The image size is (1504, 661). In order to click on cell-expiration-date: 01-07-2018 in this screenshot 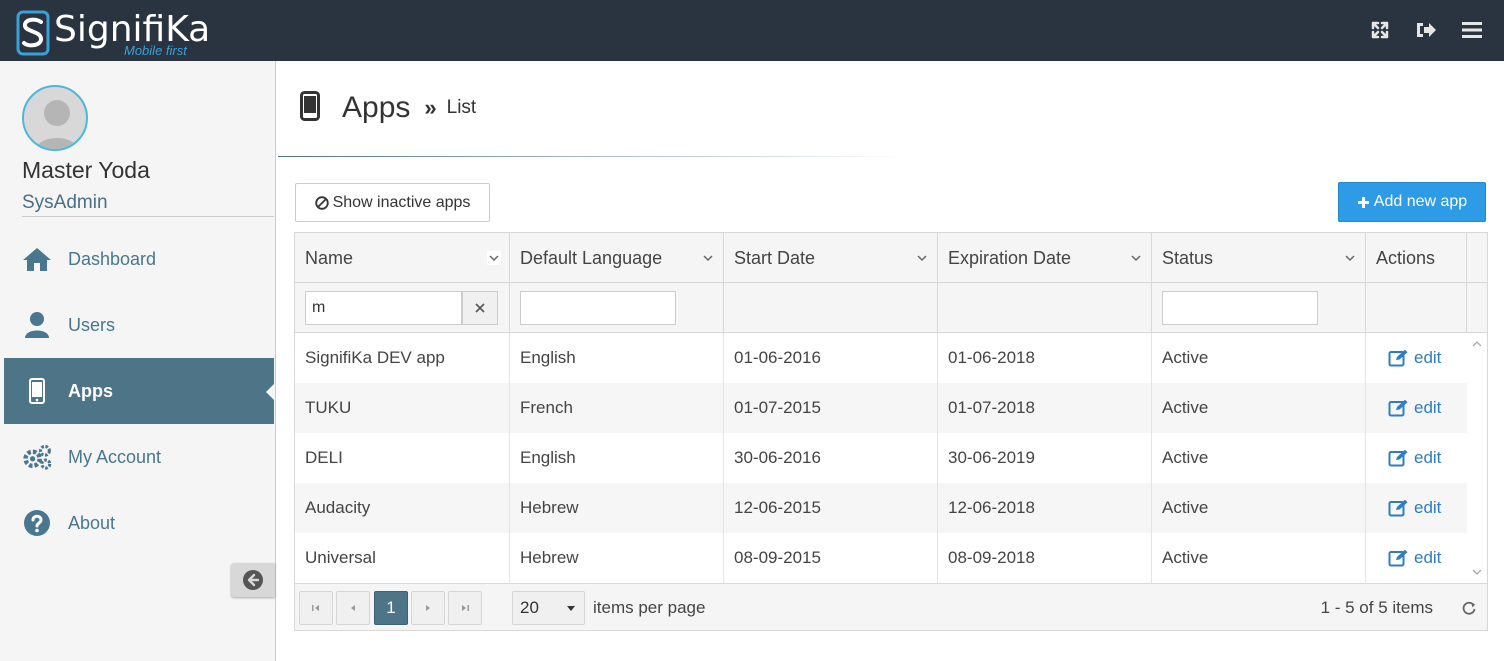, I will do `click(1045, 408)`.